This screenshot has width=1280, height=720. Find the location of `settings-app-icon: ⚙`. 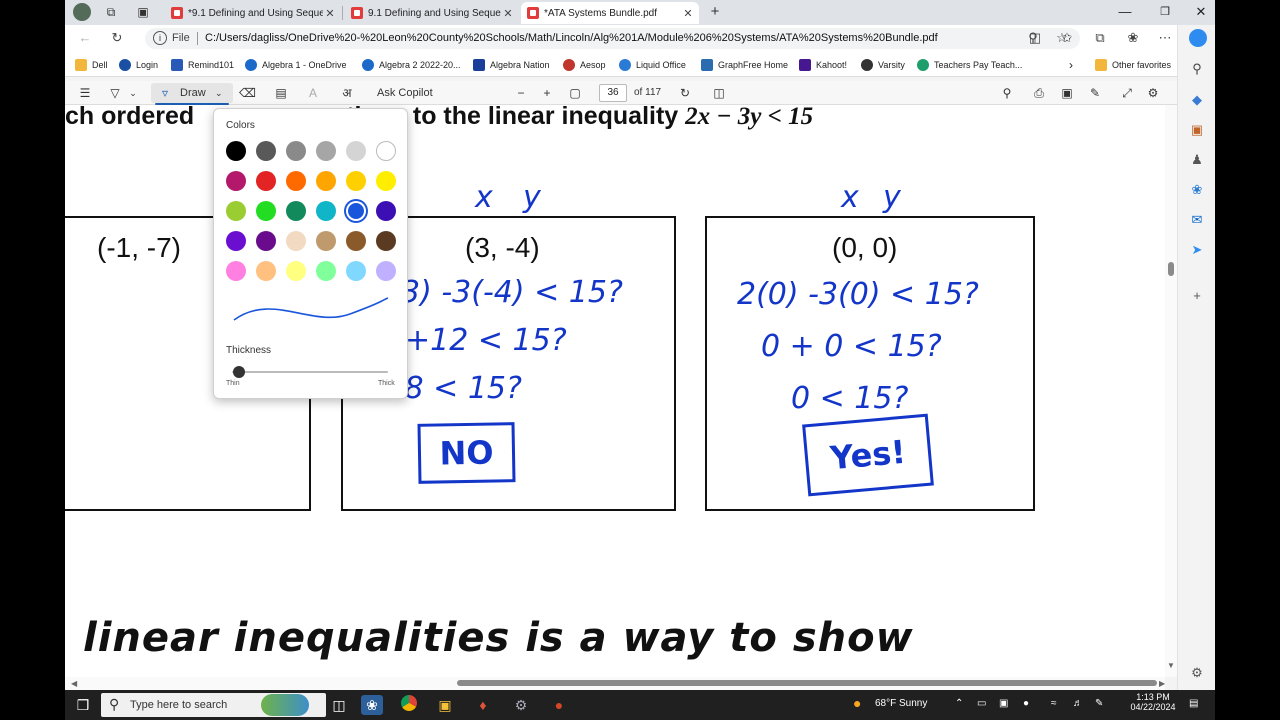

settings-app-icon: ⚙ is located at coordinates (521, 705).